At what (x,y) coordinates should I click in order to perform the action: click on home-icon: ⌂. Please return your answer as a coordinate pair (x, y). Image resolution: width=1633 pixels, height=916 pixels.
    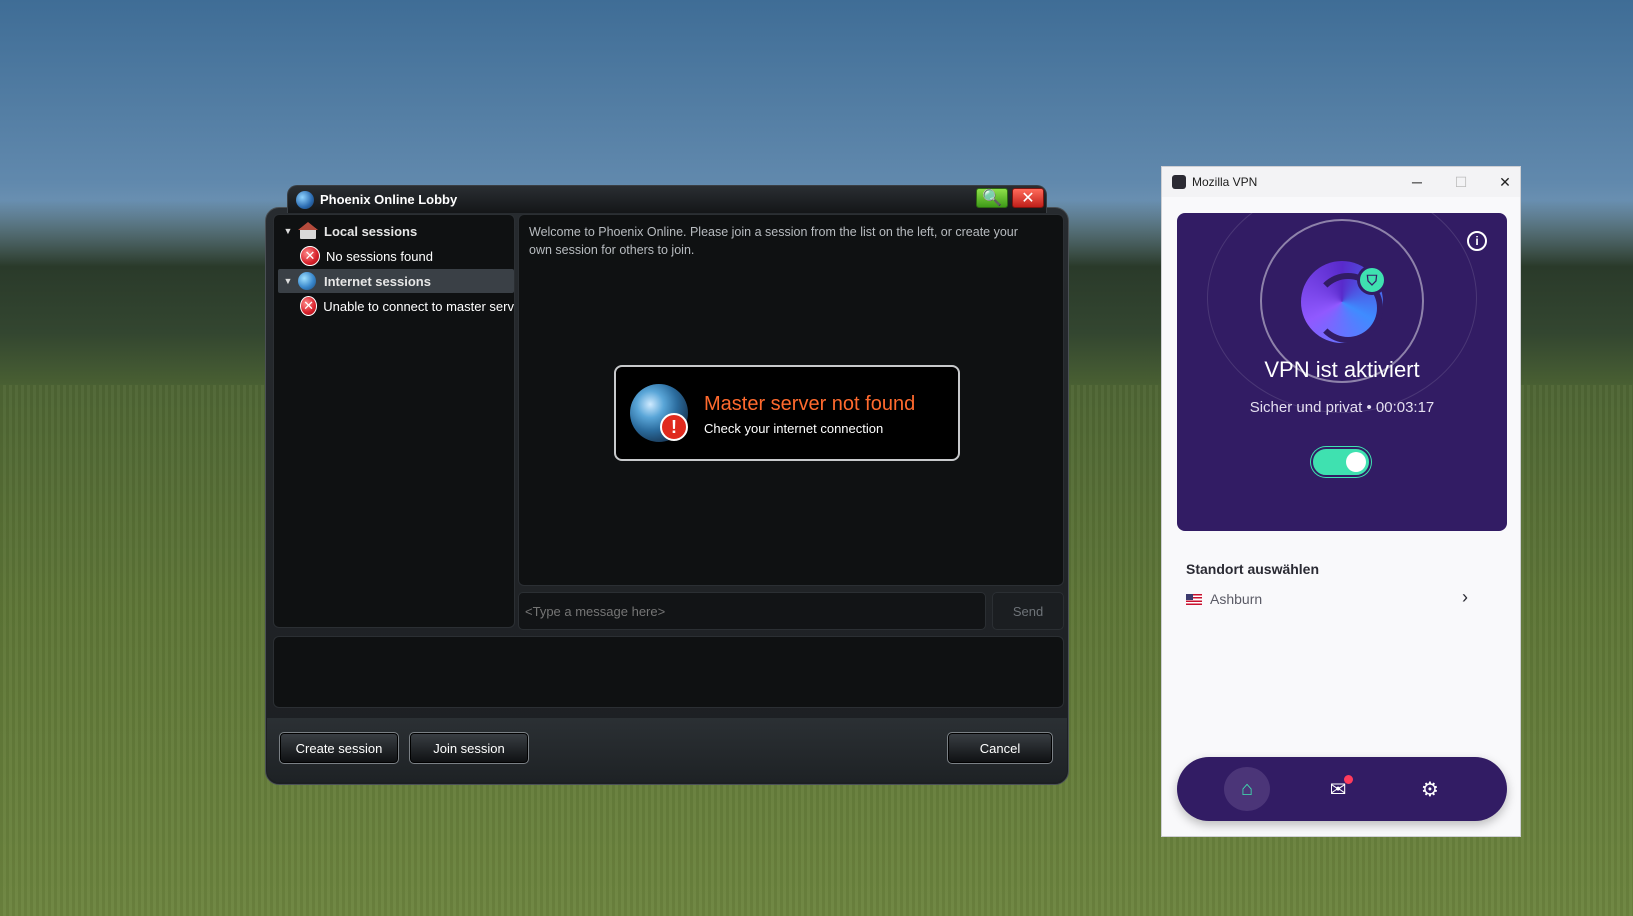
    Looking at the image, I should click on (1247, 788).